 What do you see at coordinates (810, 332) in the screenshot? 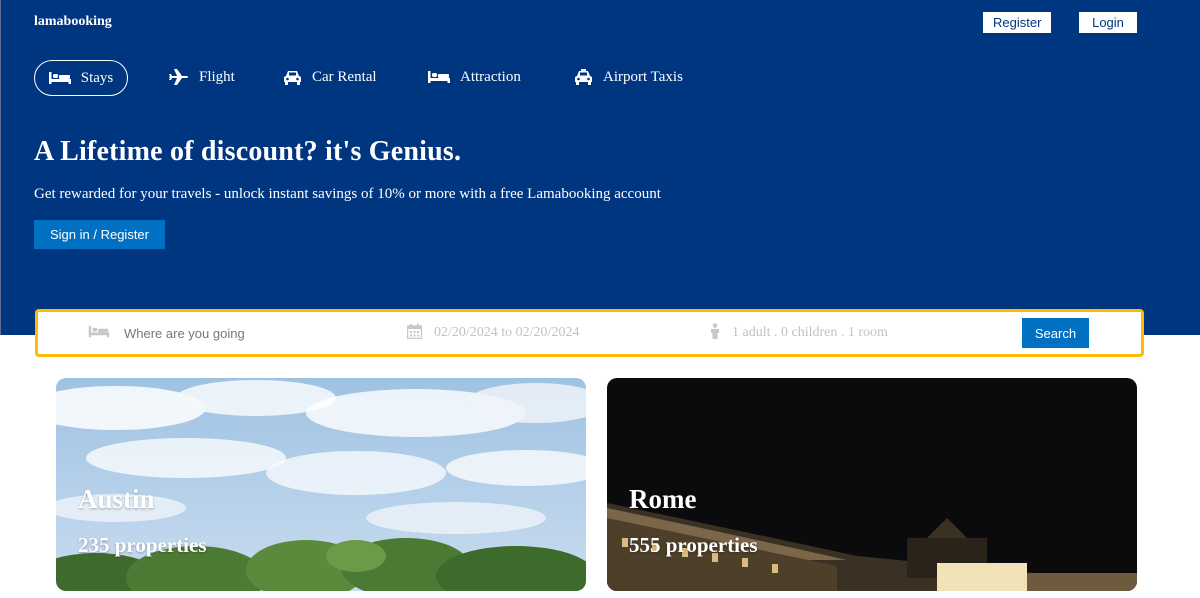
I see `guests-text: 1 adult . 0 children . 1 room` at bounding box center [810, 332].